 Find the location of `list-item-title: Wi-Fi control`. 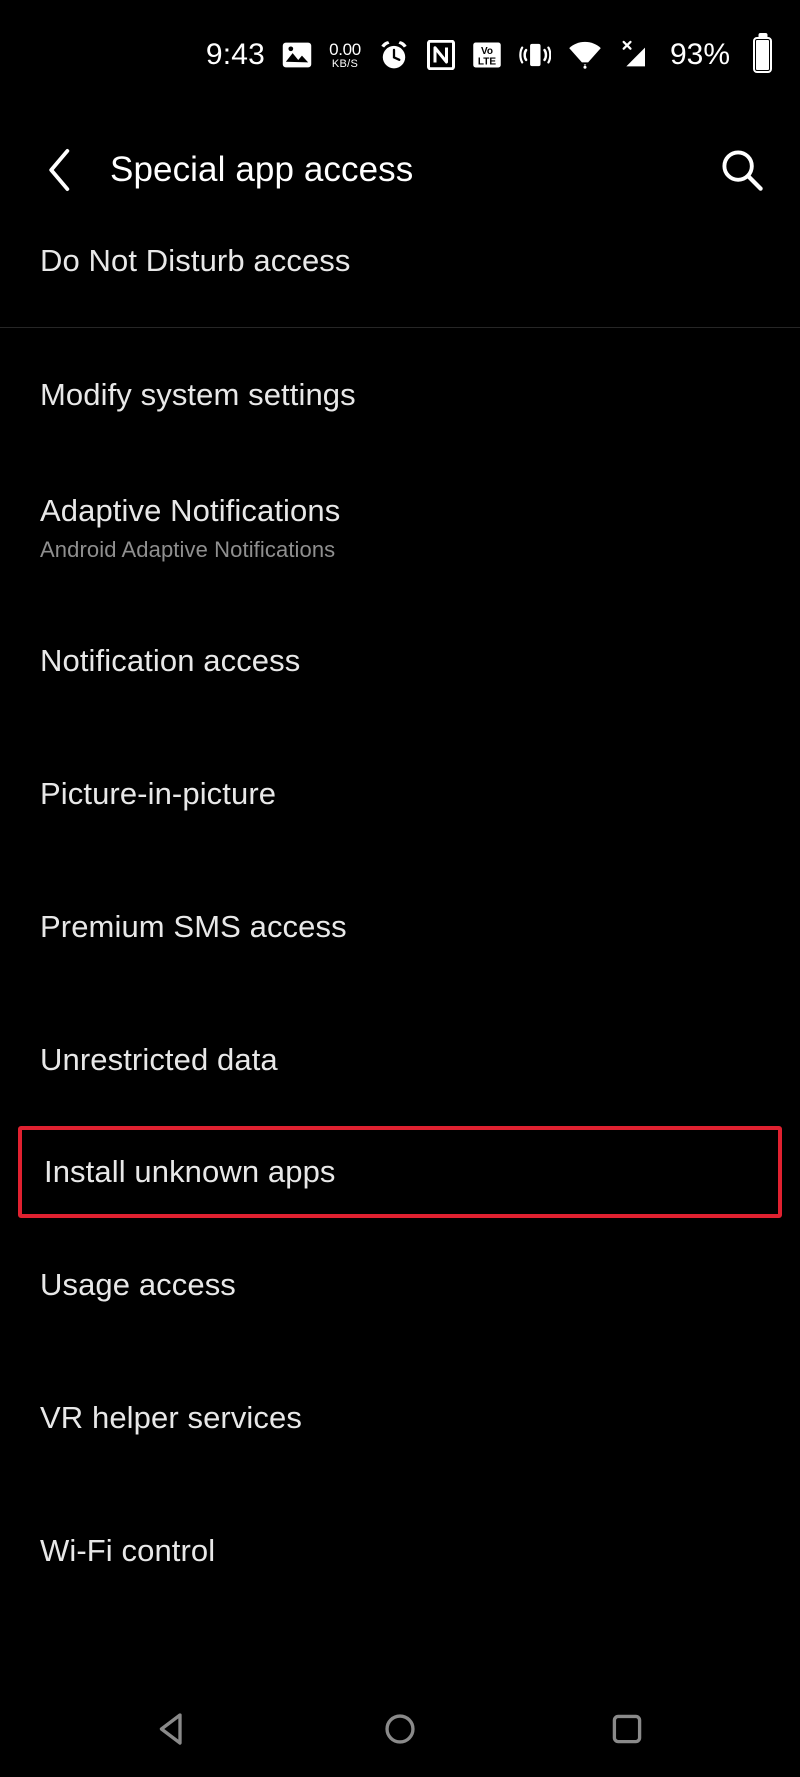

list-item-title: Wi-Fi control is located at coordinates (128, 1550).